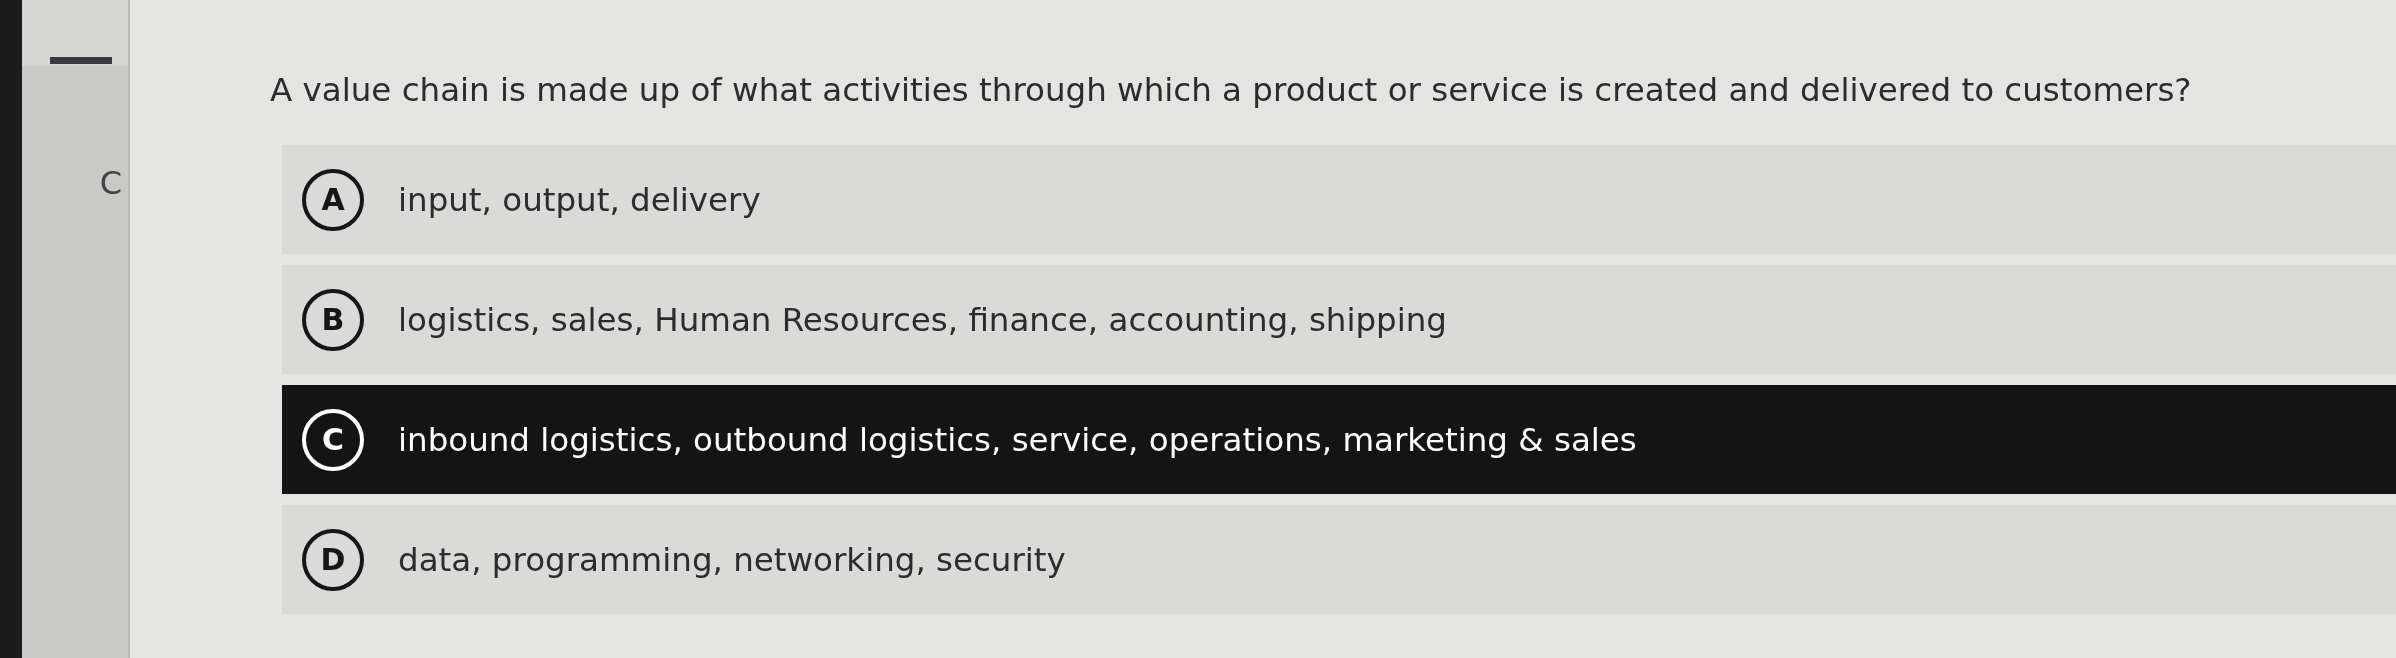 Image resolution: width=2396 pixels, height=658 pixels. Describe the element at coordinates (333, 559) in the screenshot. I see `option-letter: D` at that location.